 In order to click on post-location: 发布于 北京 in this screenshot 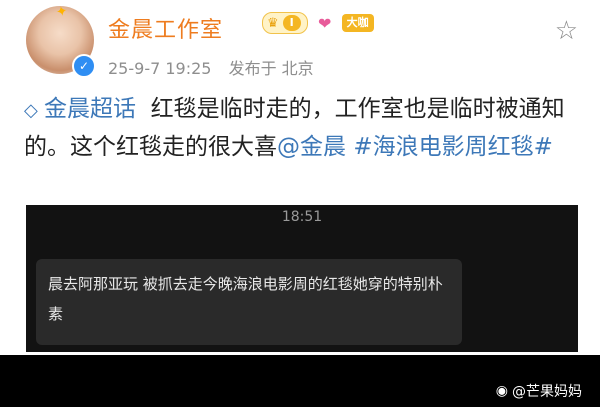, I will do `click(271, 68)`.